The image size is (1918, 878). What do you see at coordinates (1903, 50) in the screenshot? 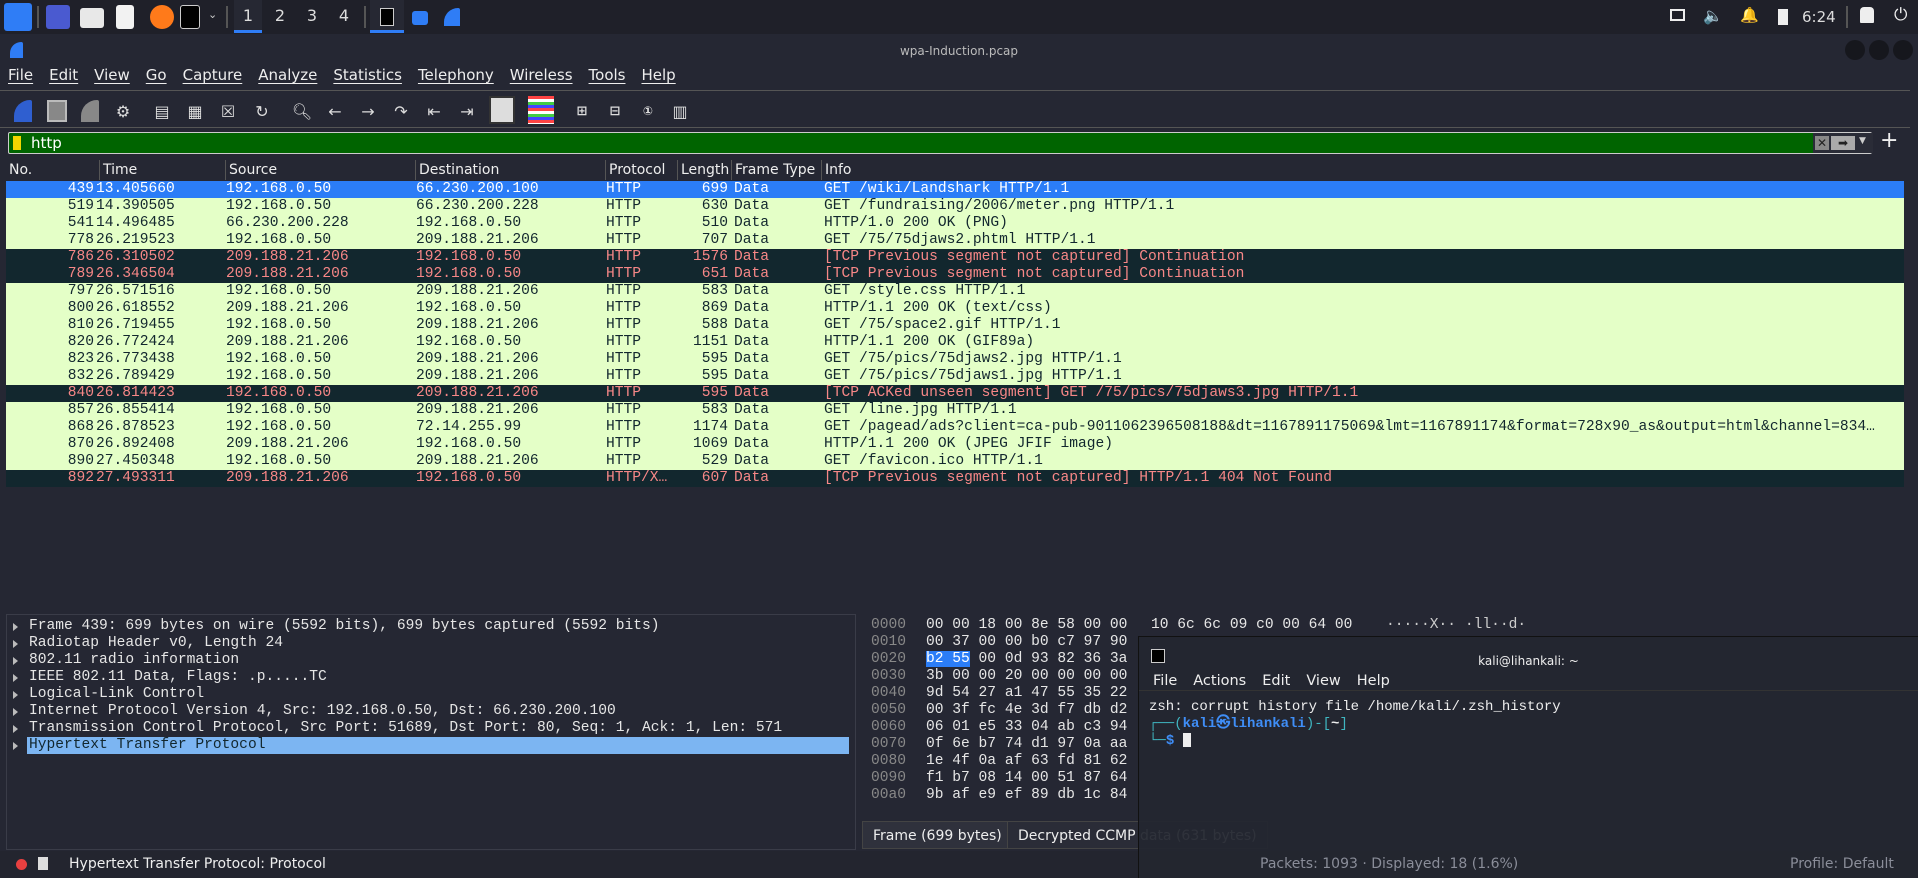
I see `close-button` at bounding box center [1903, 50].